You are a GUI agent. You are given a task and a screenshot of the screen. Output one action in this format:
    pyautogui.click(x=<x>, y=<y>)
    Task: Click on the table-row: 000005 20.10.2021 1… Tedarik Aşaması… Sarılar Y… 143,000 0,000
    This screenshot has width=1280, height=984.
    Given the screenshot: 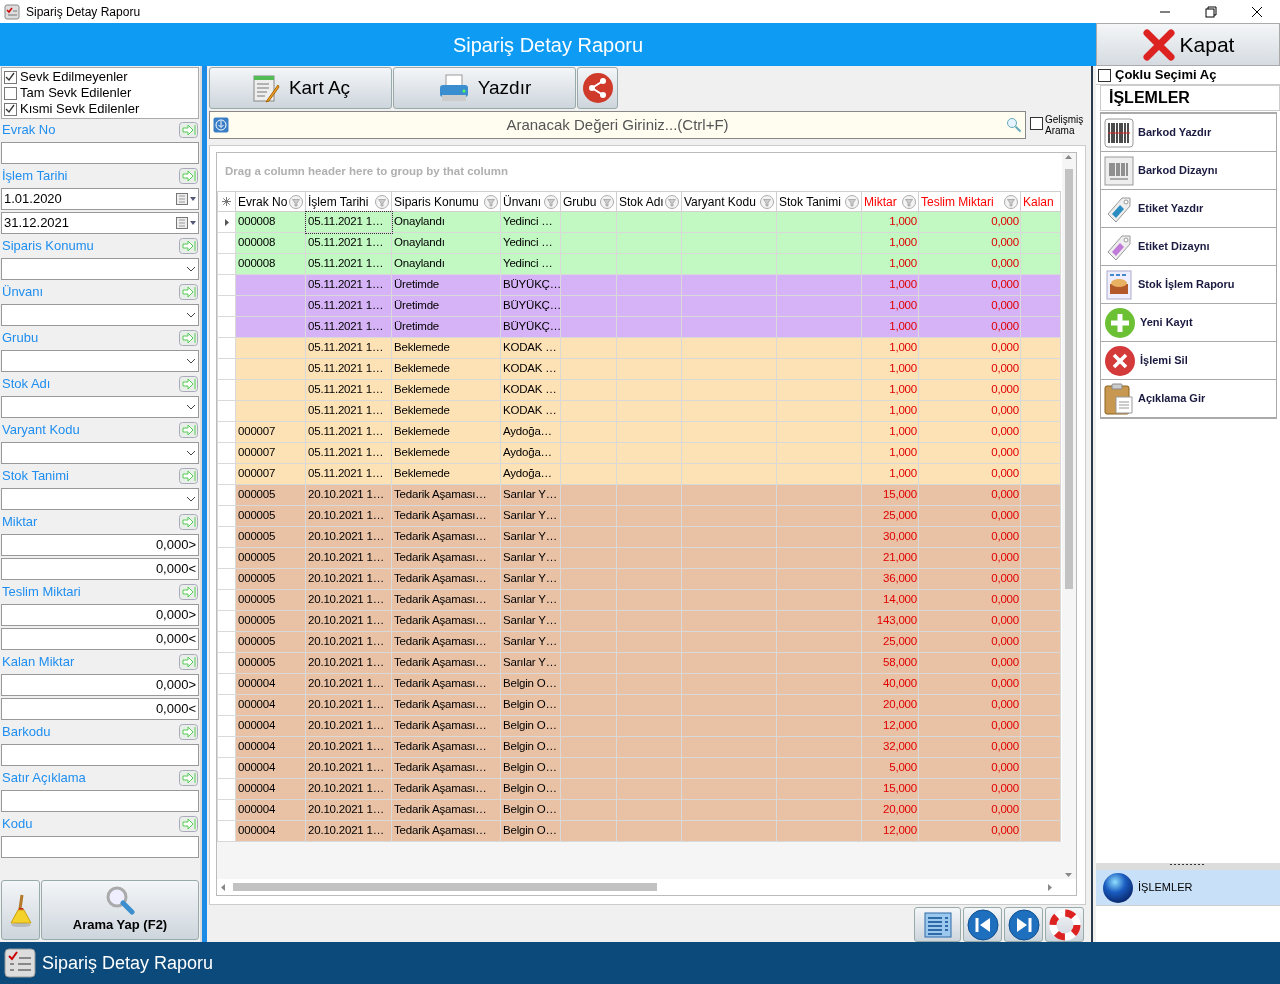 What is the action you would take?
    pyautogui.click(x=639, y=621)
    